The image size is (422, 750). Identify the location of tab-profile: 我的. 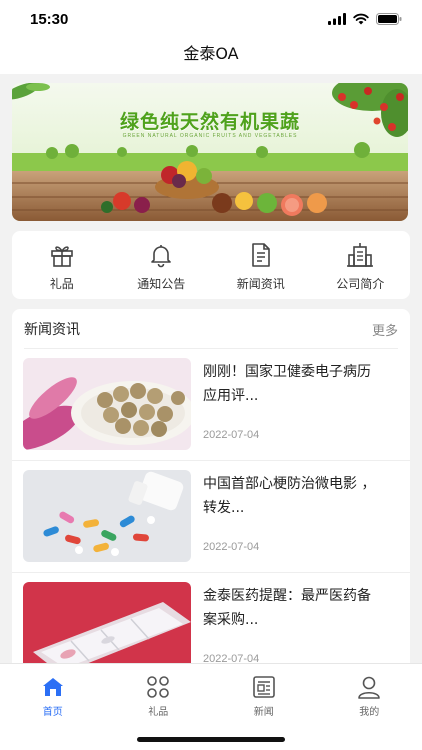
(369, 707).